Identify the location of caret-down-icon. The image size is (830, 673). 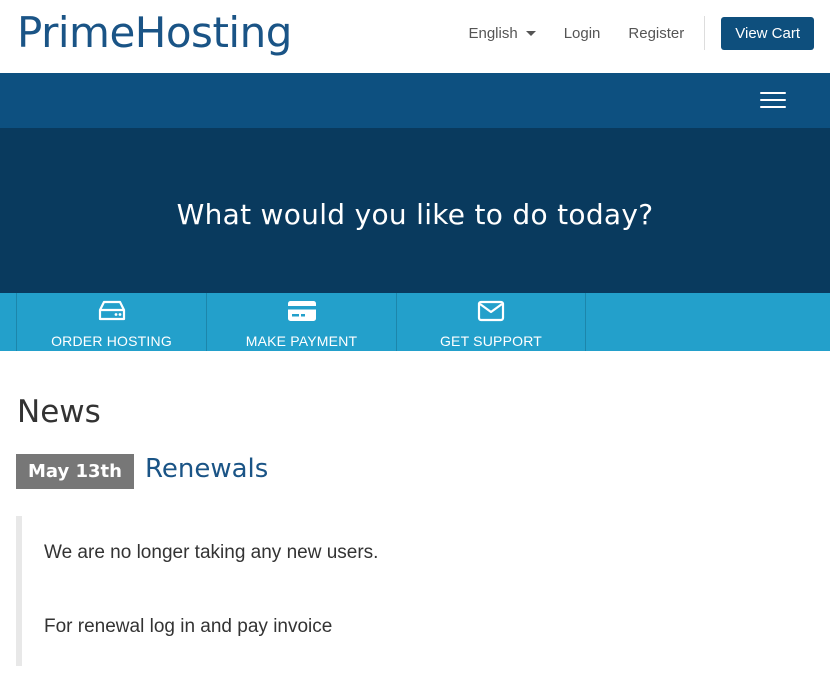
(530, 33).